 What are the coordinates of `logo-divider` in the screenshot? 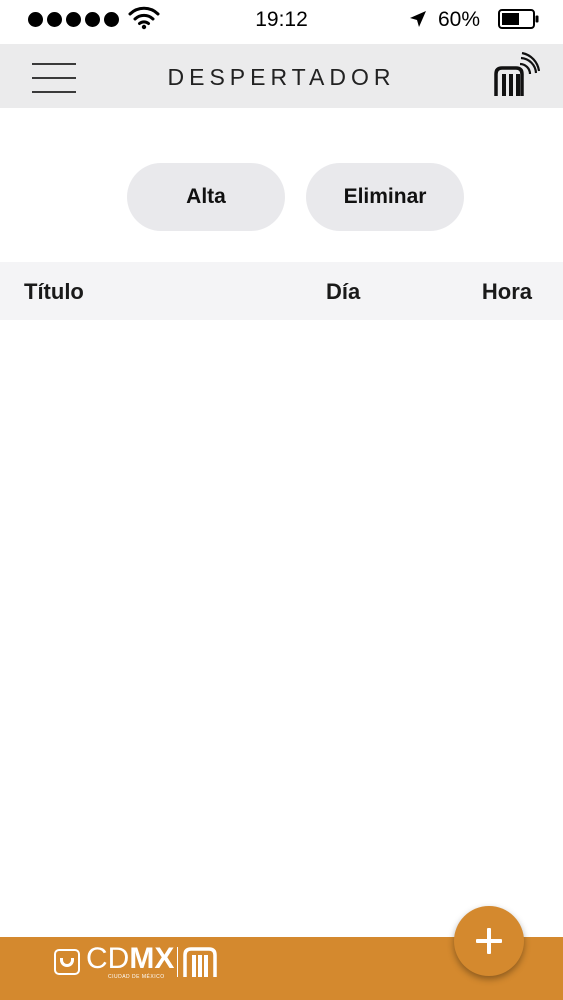 It's located at (178, 962).